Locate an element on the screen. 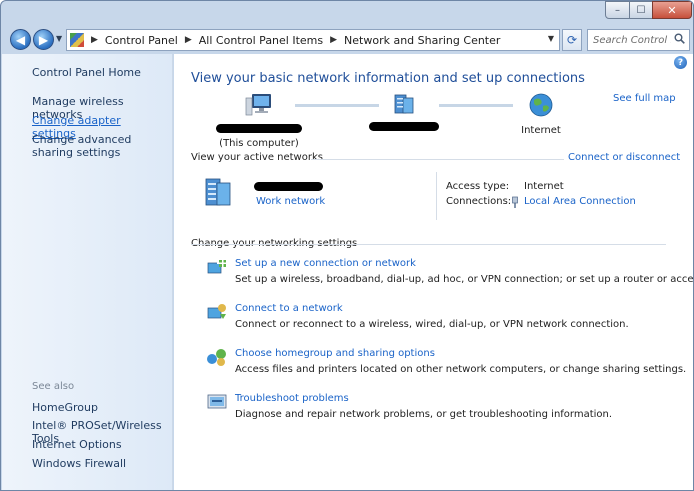  troubleshoot-problems-link: Troubleshoot problems is located at coordinates (292, 398).